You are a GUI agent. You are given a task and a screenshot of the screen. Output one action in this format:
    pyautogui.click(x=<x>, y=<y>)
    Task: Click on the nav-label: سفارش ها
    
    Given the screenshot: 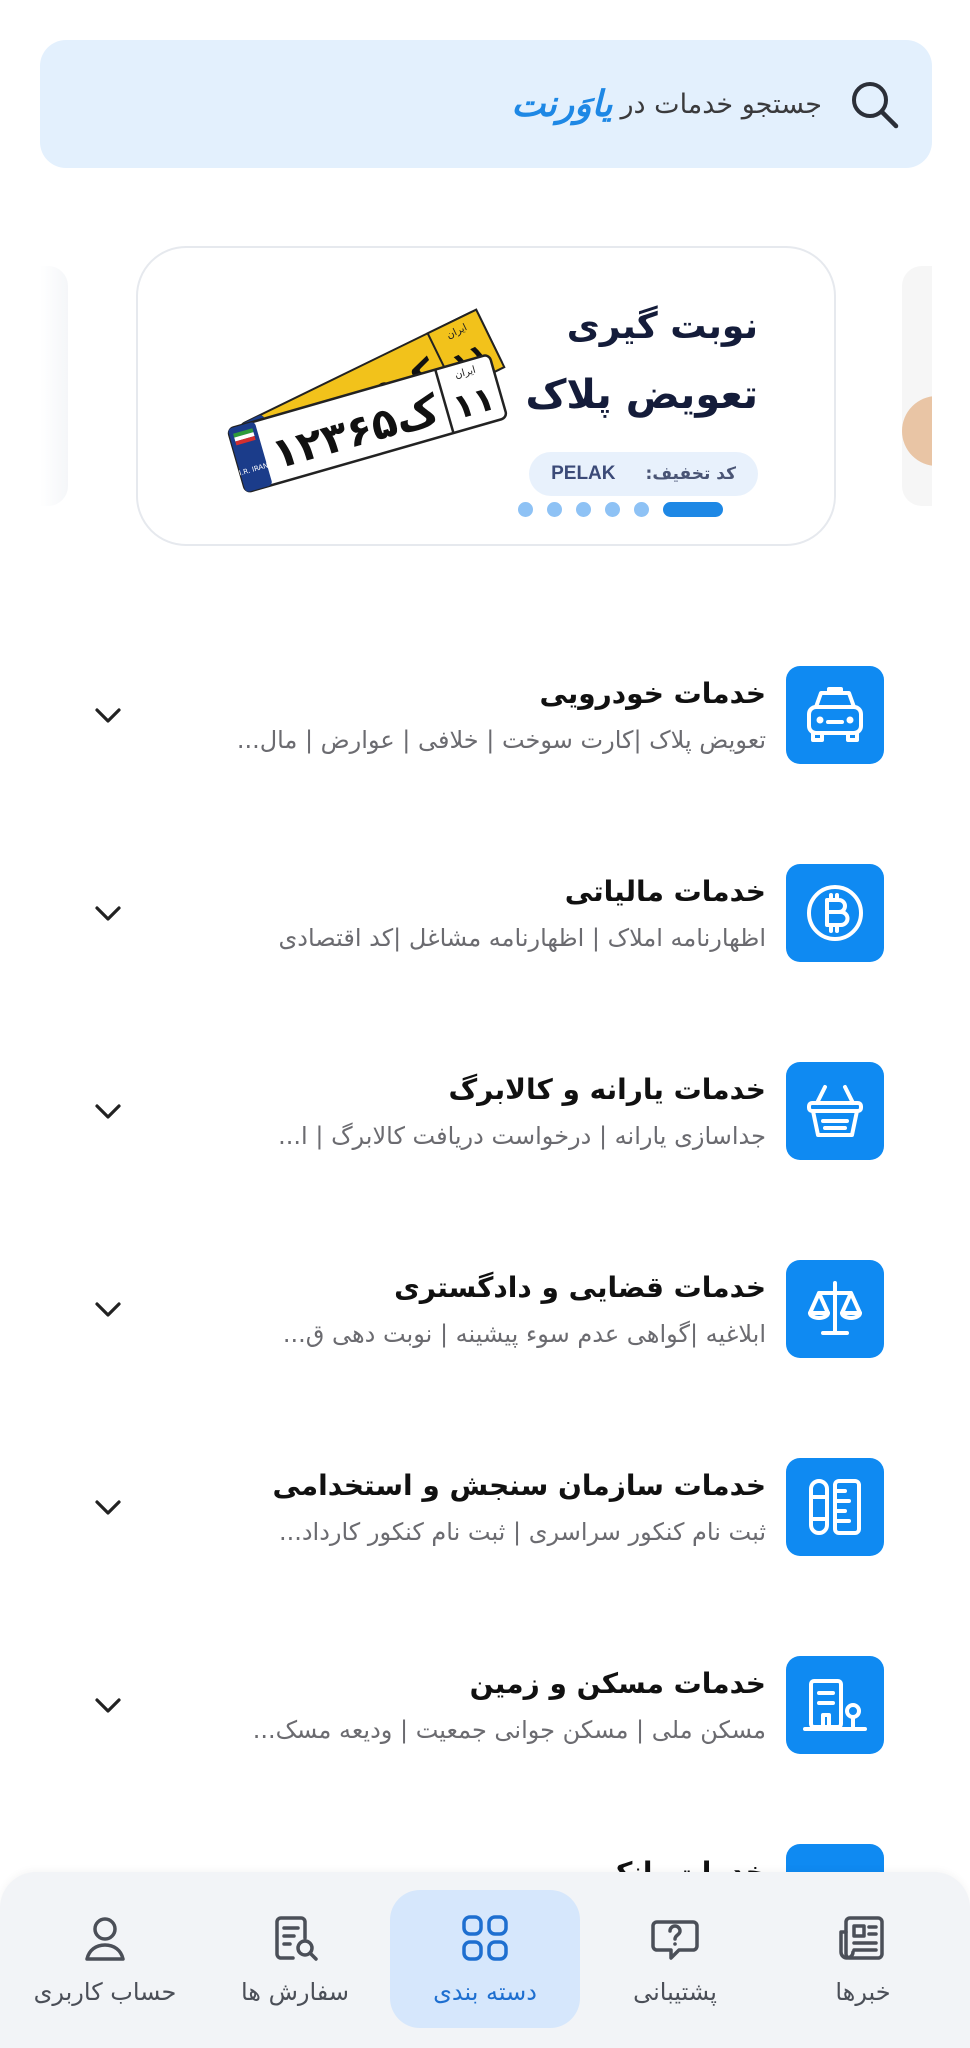 What is the action you would take?
    pyautogui.click(x=295, y=1992)
    